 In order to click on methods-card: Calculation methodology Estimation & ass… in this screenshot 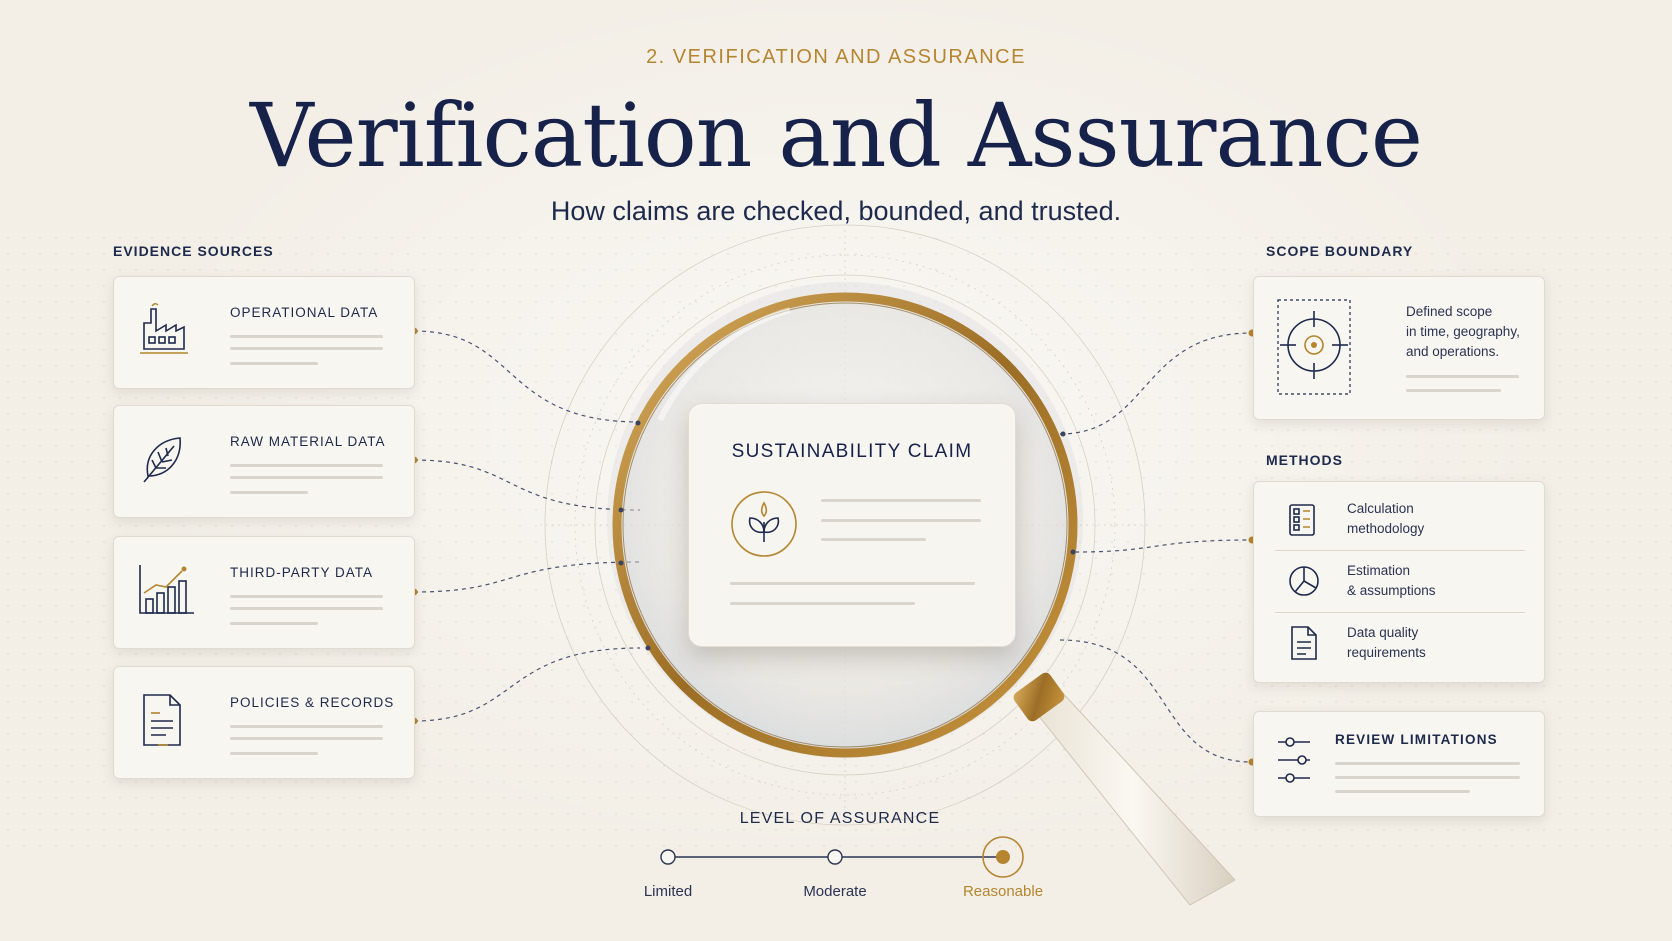, I will do `click(1399, 582)`.